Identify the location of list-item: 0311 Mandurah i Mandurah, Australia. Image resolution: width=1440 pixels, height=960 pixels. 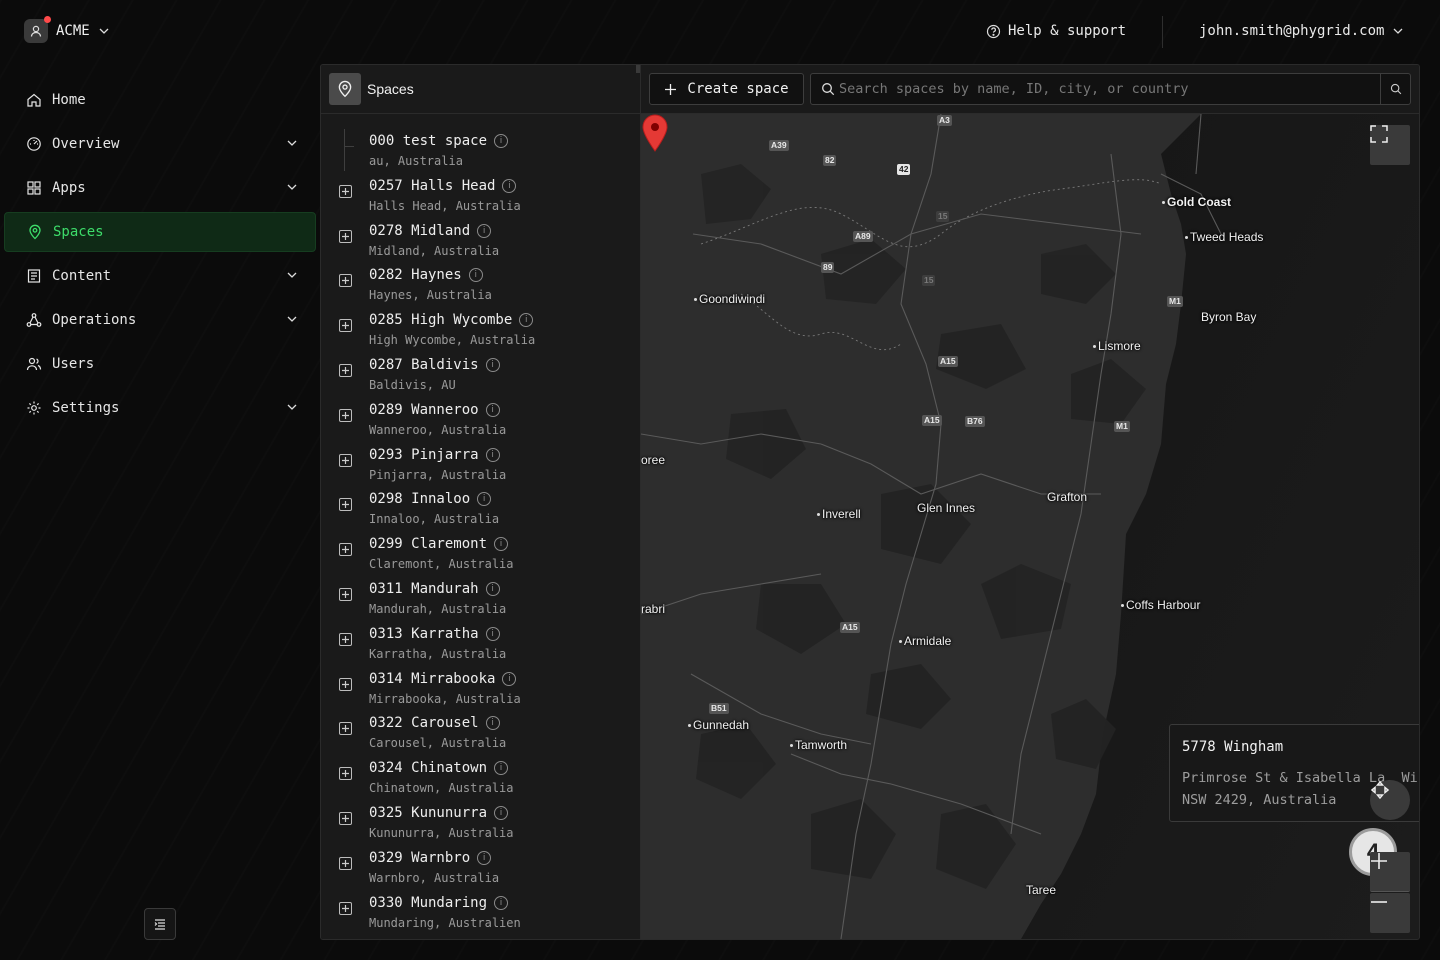
(480, 603).